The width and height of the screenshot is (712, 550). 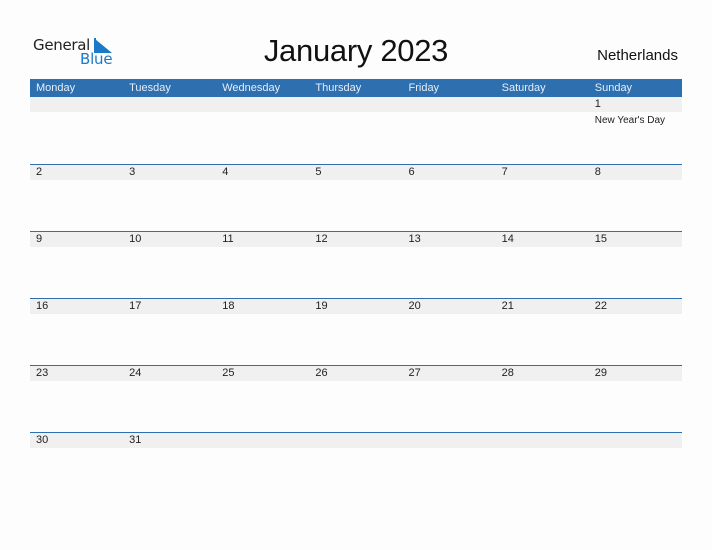 What do you see at coordinates (600, 373) in the screenshot?
I see `day-number: 29` at bounding box center [600, 373].